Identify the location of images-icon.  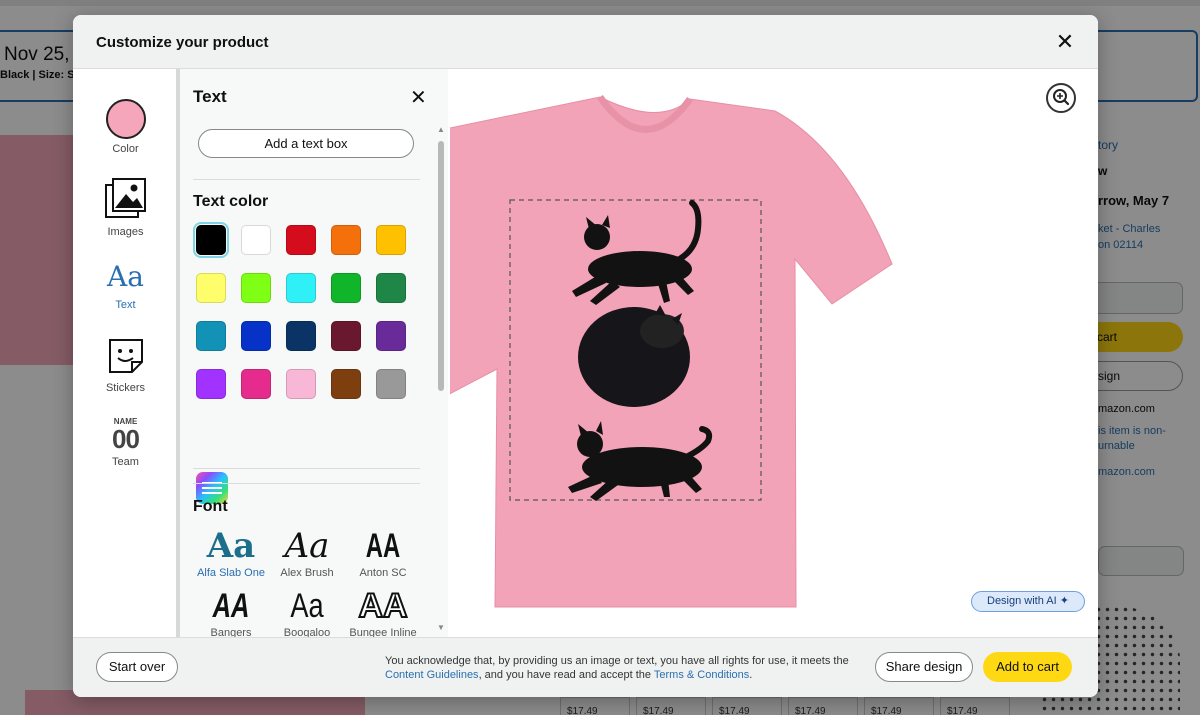
(125, 198).